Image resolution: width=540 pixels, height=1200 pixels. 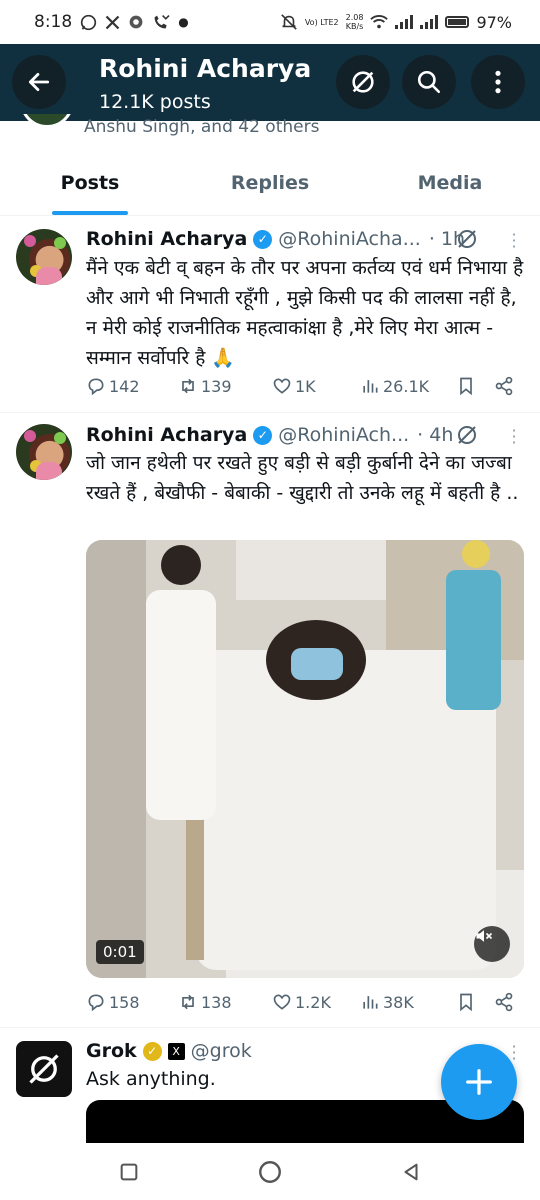 I want to click on like-count: 1.2K, so click(x=313, y=1002).